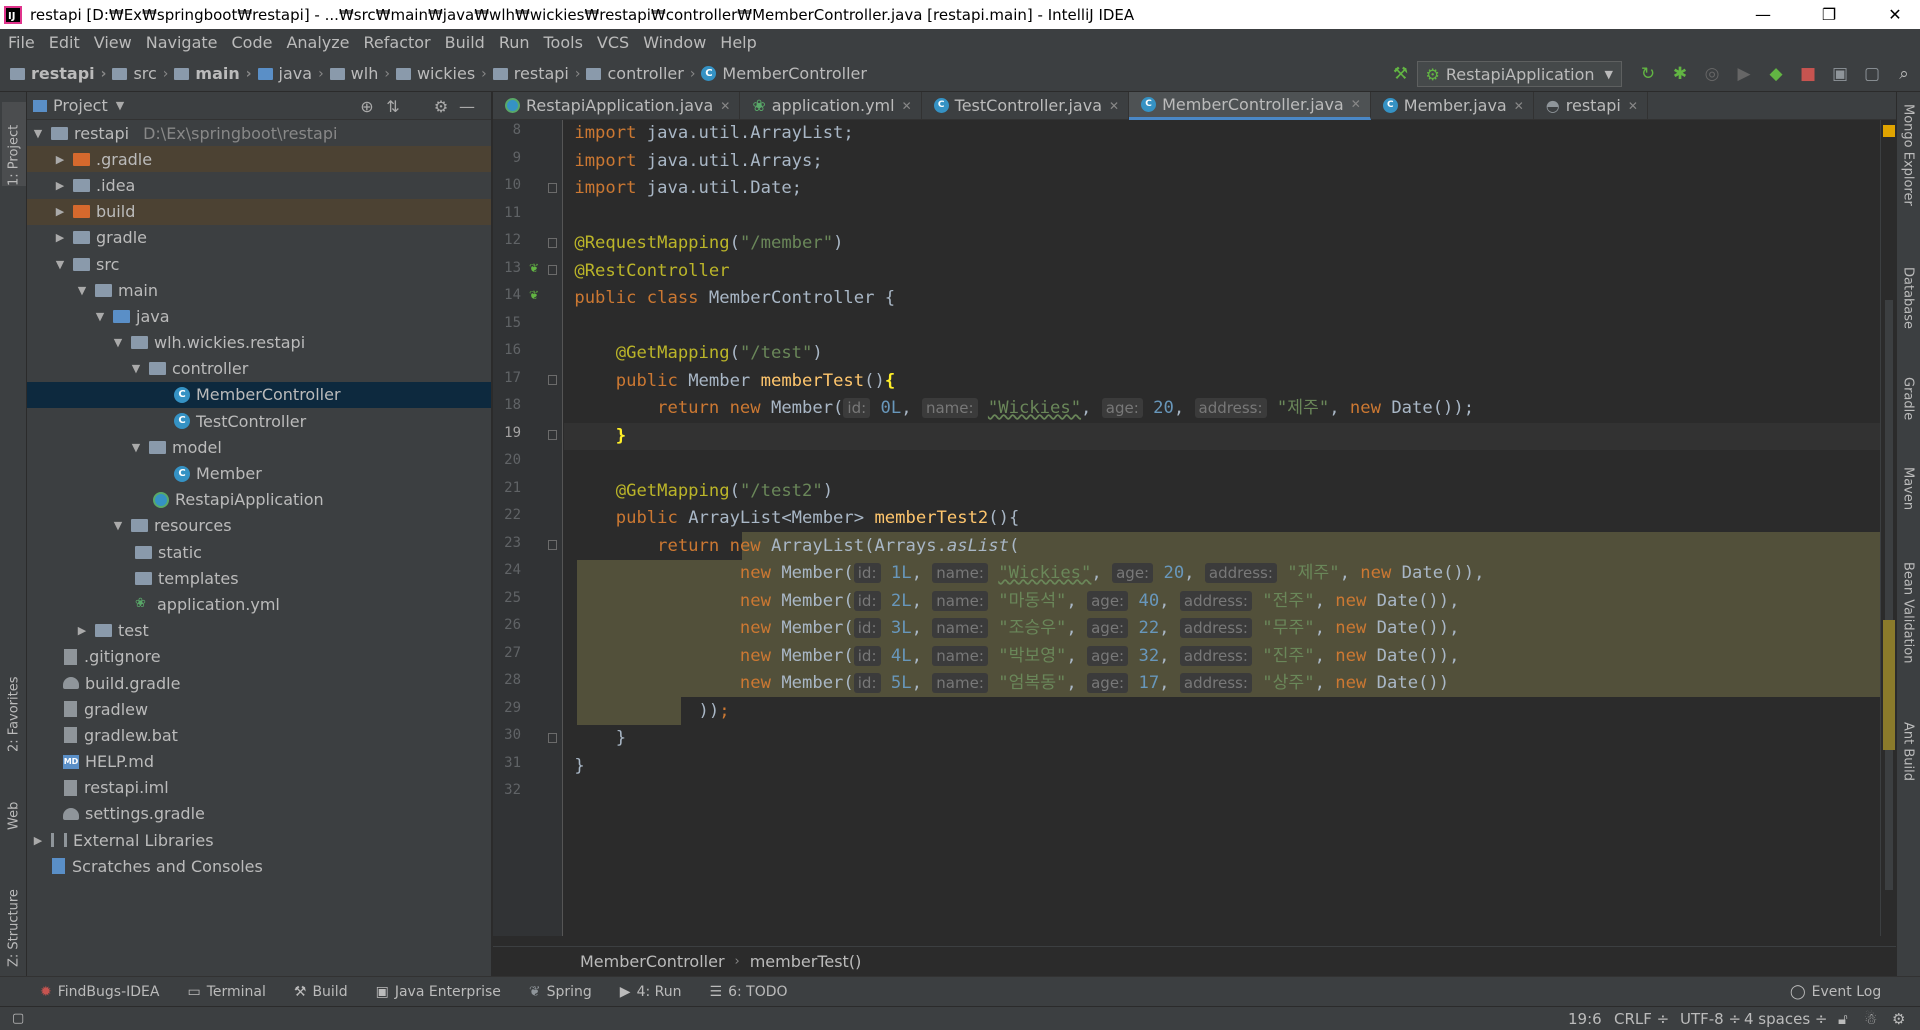  Describe the element at coordinates (1898, 1019) in the screenshot. I see `memory-icon: ⚙` at that location.